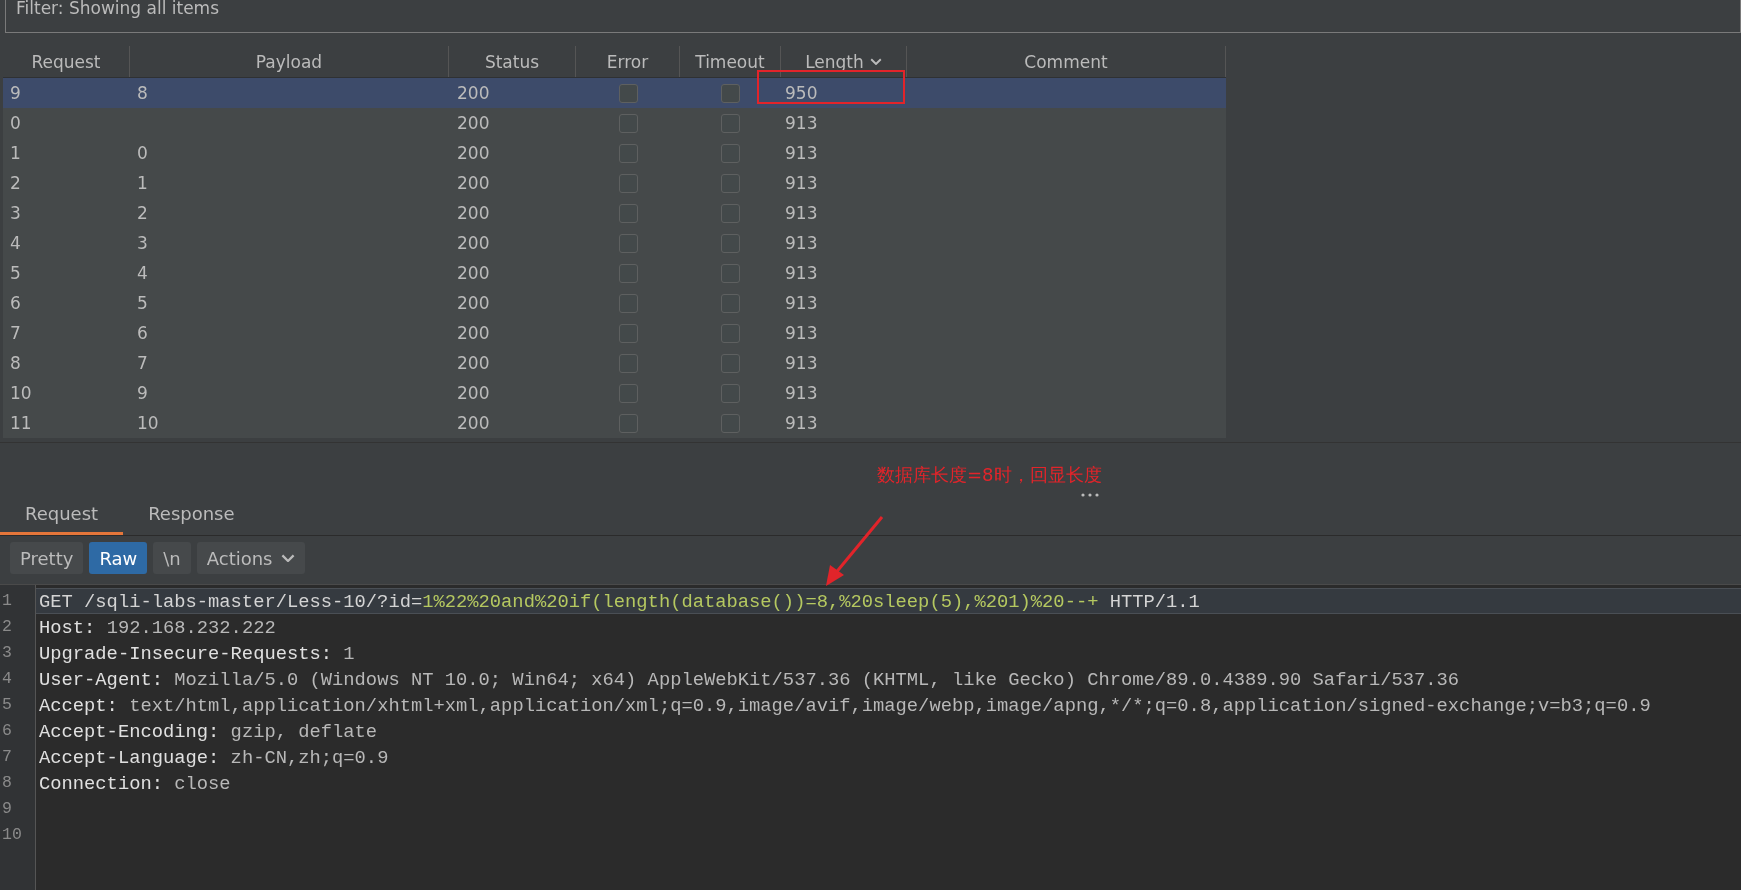  I want to click on tab: Request, so click(62, 515).